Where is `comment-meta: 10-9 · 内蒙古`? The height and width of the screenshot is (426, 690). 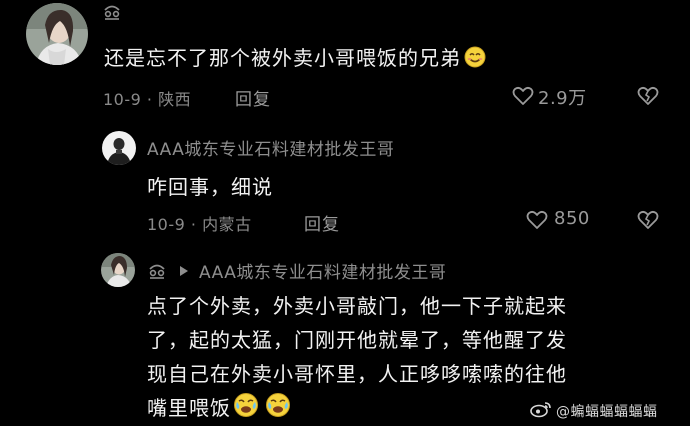
comment-meta: 10-9 · 内蒙古 is located at coordinates (199, 223).